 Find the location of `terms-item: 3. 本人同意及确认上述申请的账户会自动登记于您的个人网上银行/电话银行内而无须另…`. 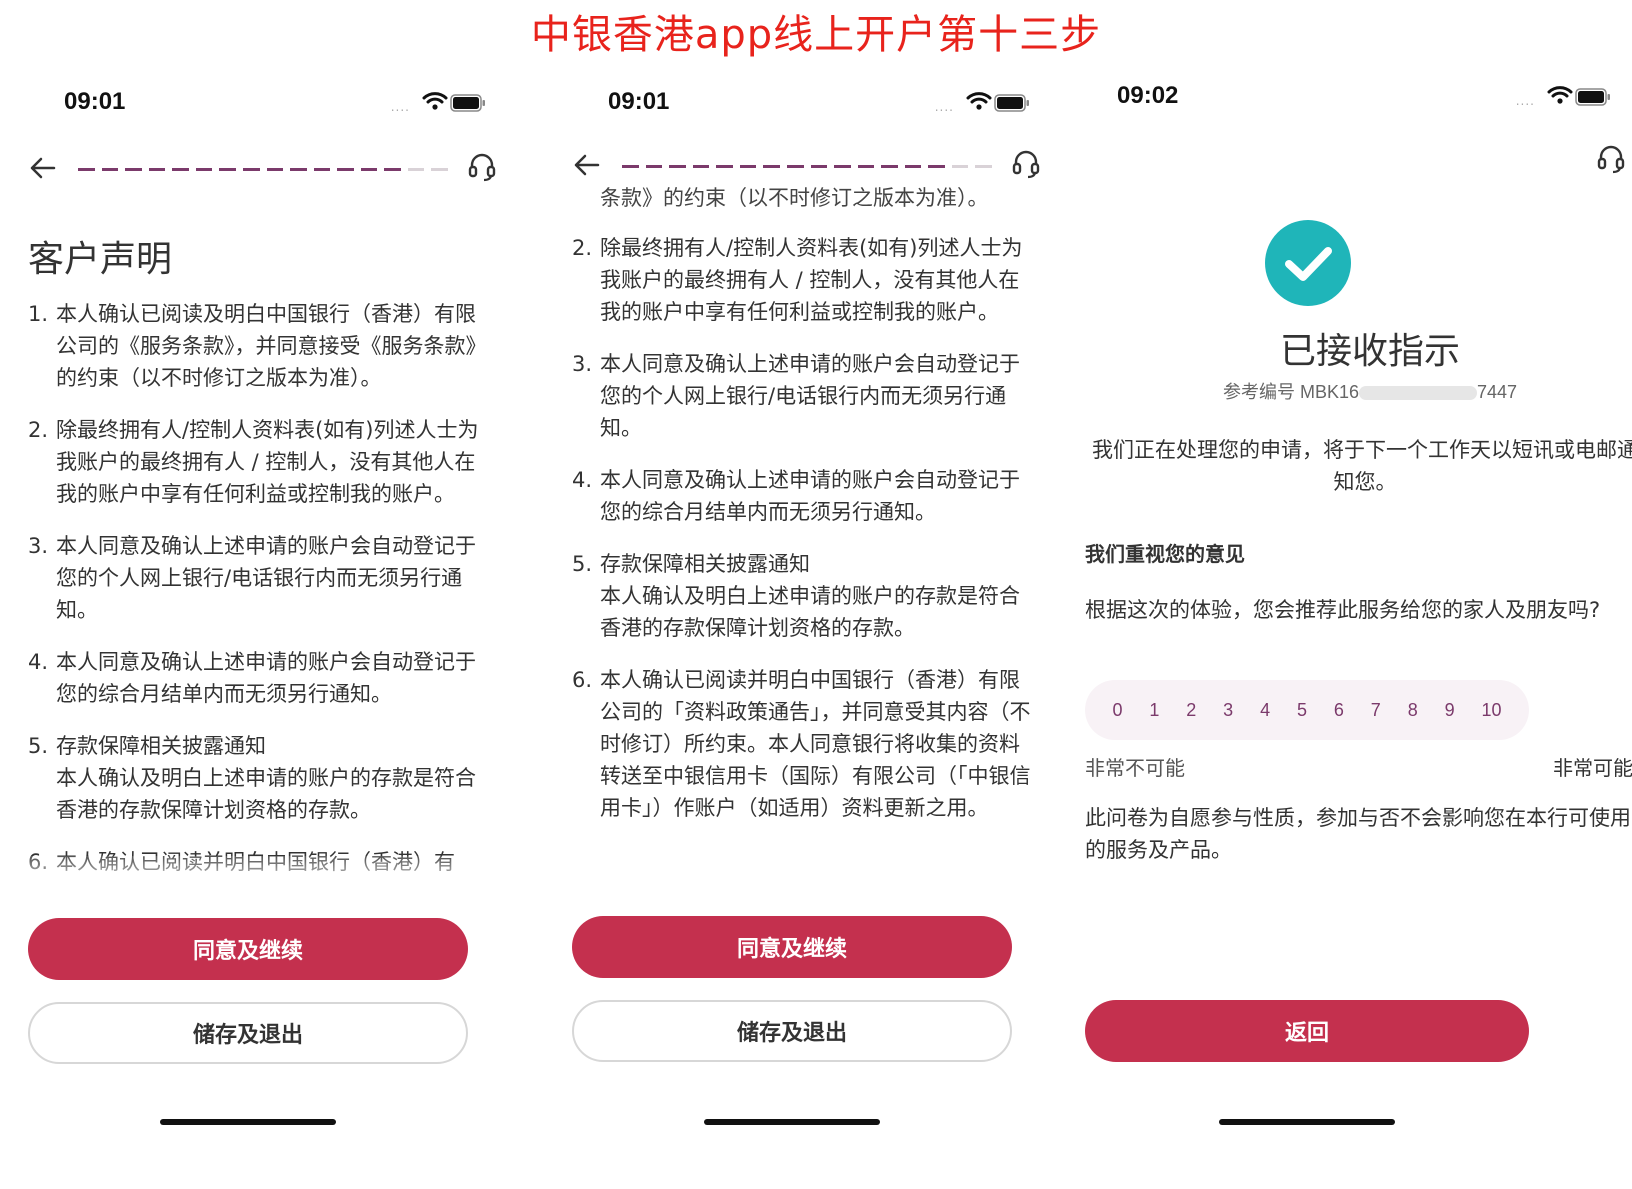

terms-item: 3. 本人同意及确认上述申请的账户会自动登记于您的个人网上银行/电话银行内而无须另… is located at coordinates (258, 578).